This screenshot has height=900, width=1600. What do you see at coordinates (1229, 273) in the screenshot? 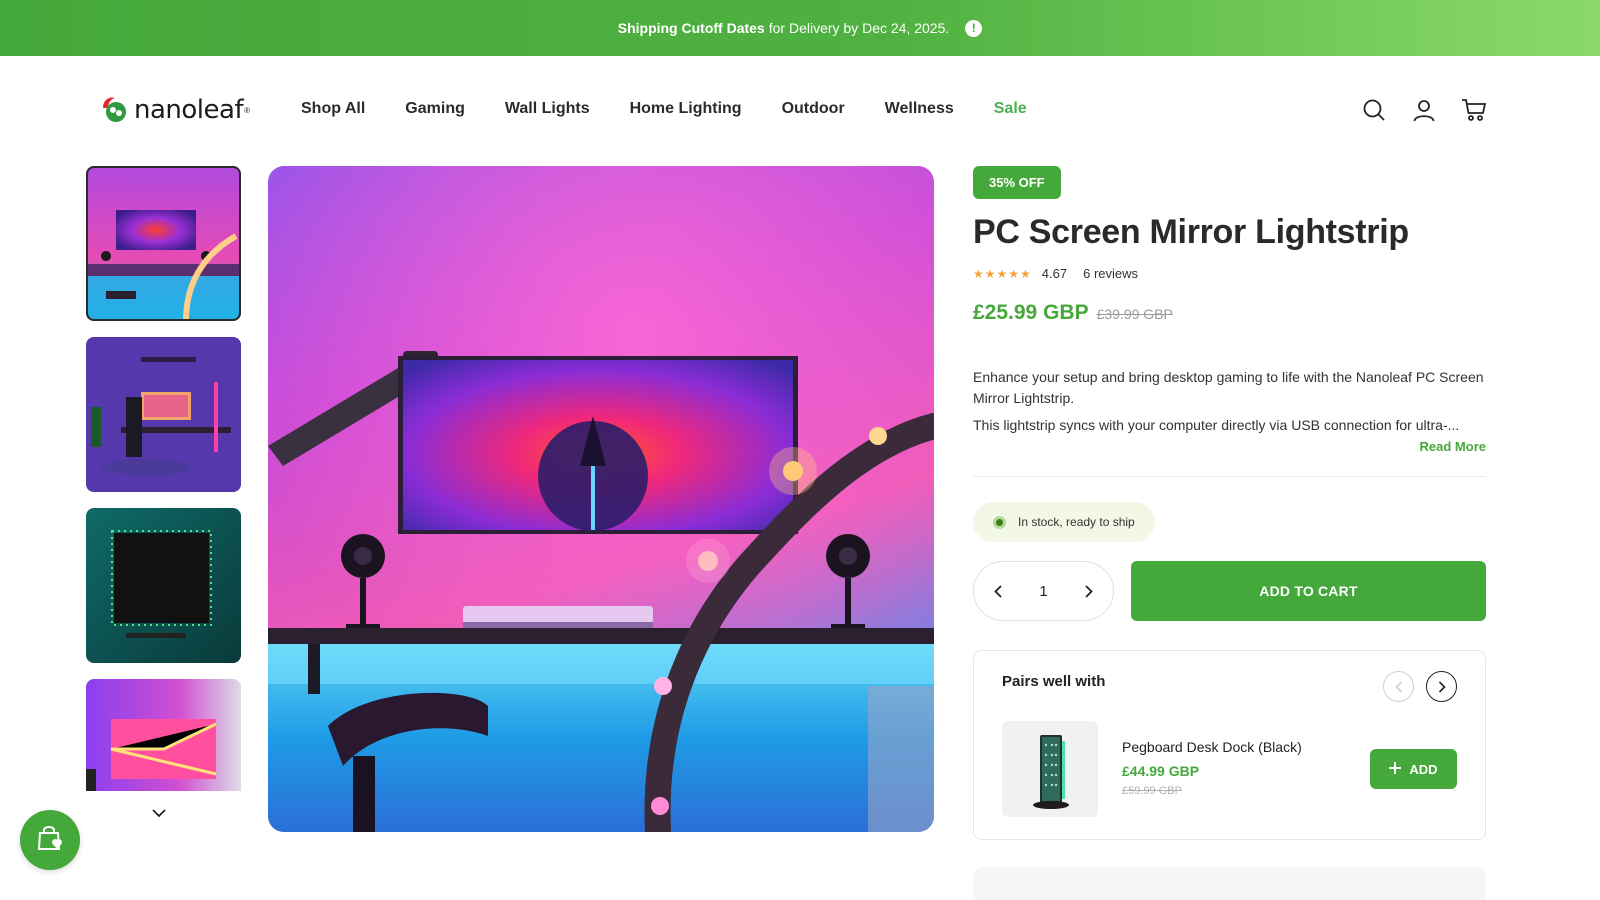
I see `rating-row: ★★★★★ 4.67 6 reviews` at bounding box center [1229, 273].